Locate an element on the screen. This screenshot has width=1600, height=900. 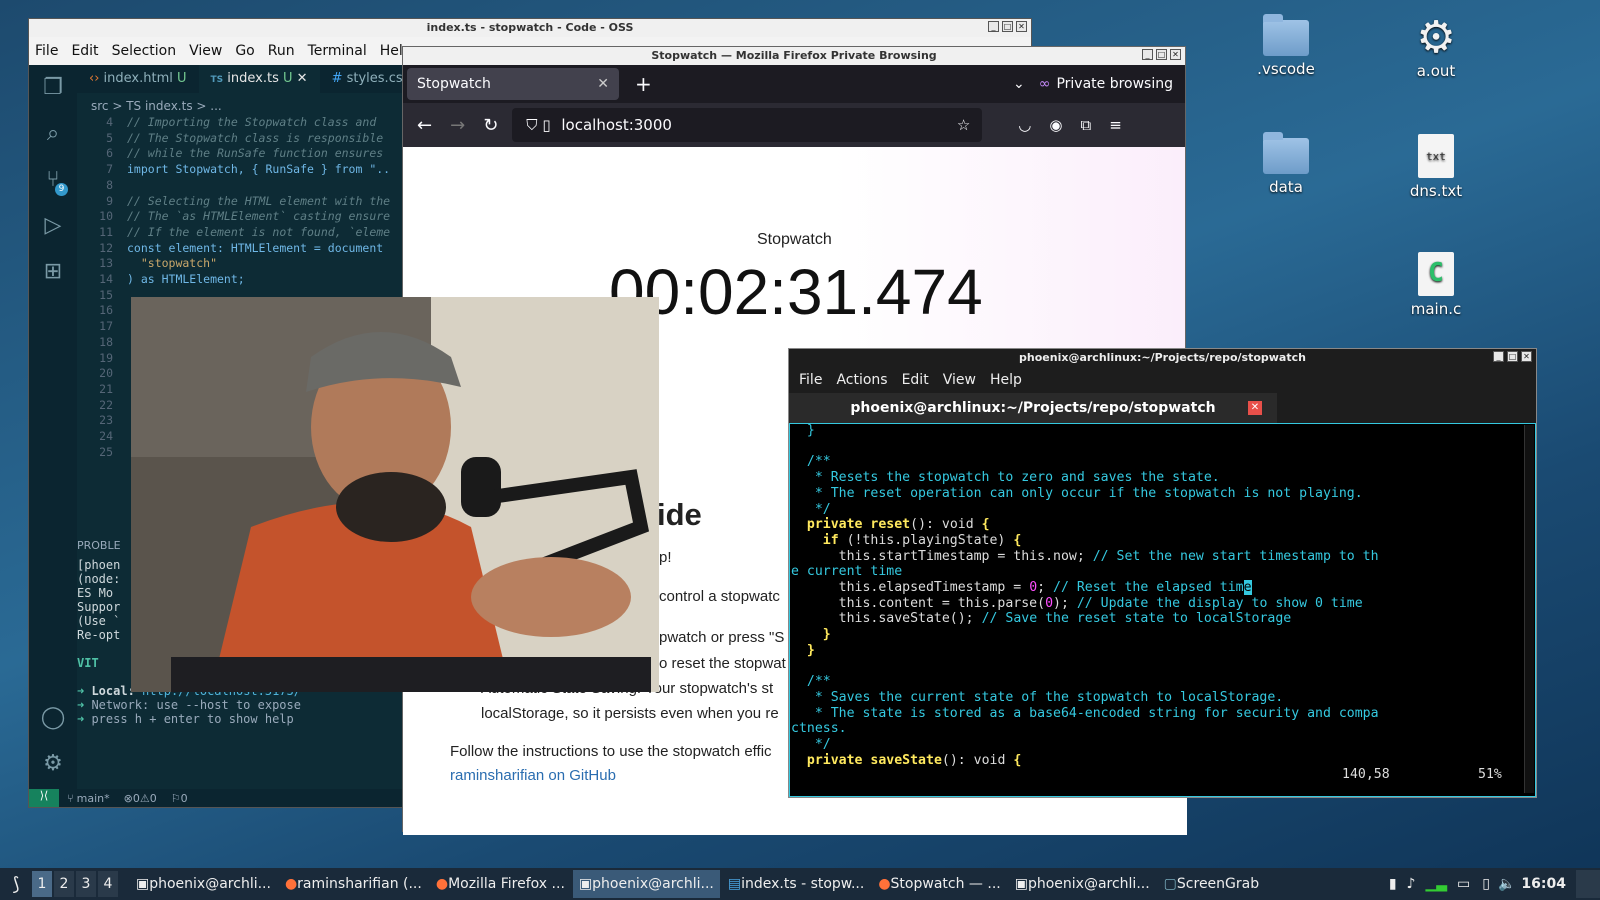
desktop-icon-vscode-folder: .vscode is located at coordinates (1286, 46).